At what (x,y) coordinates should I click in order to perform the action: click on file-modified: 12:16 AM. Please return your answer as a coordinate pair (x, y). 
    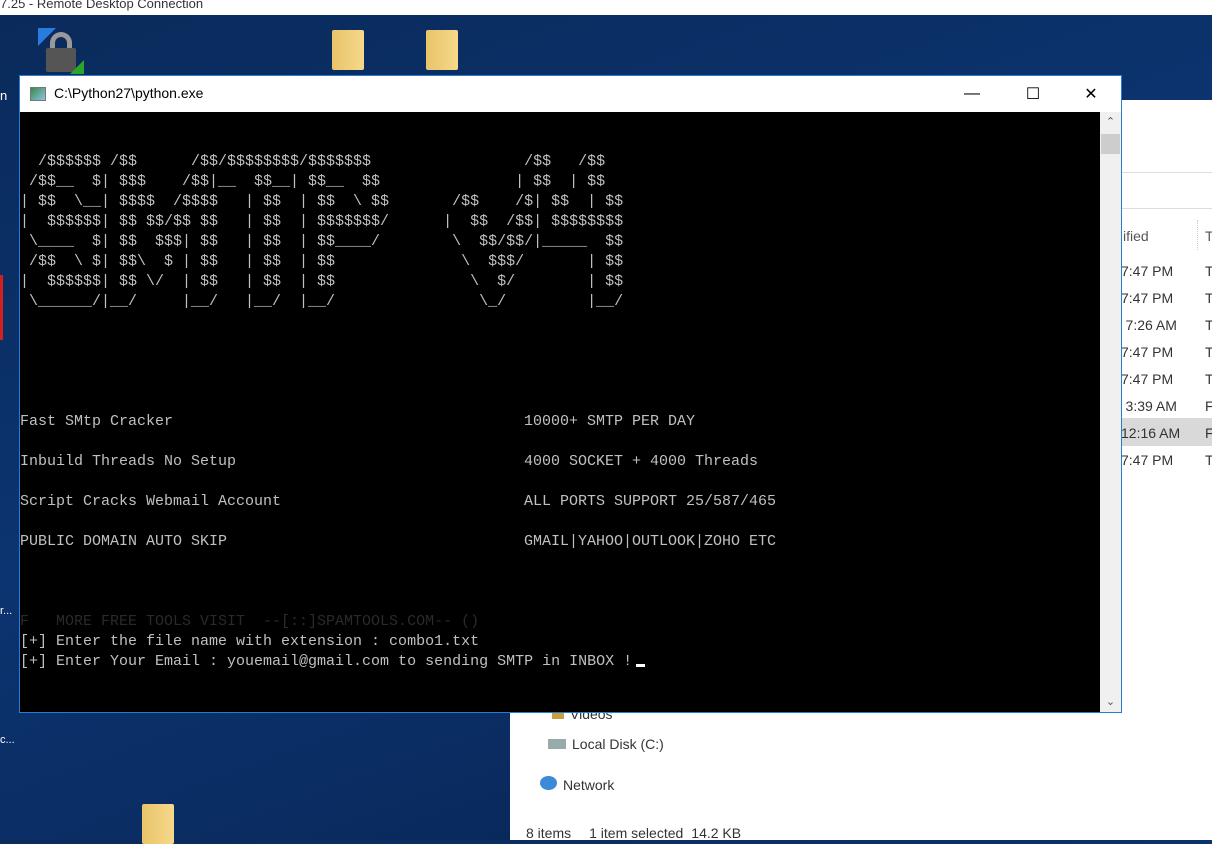
    Looking at the image, I should click on (1151, 433).